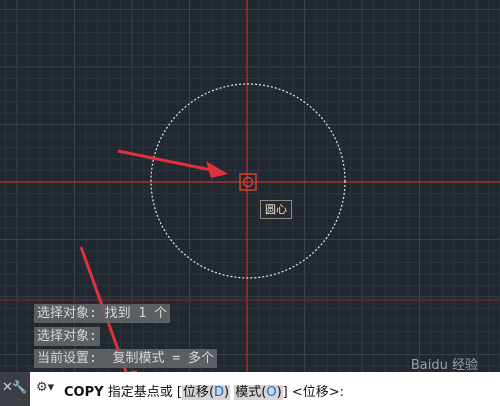 The image size is (500, 406). I want to click on wrench-icon: 🔧, so click(19, 387).